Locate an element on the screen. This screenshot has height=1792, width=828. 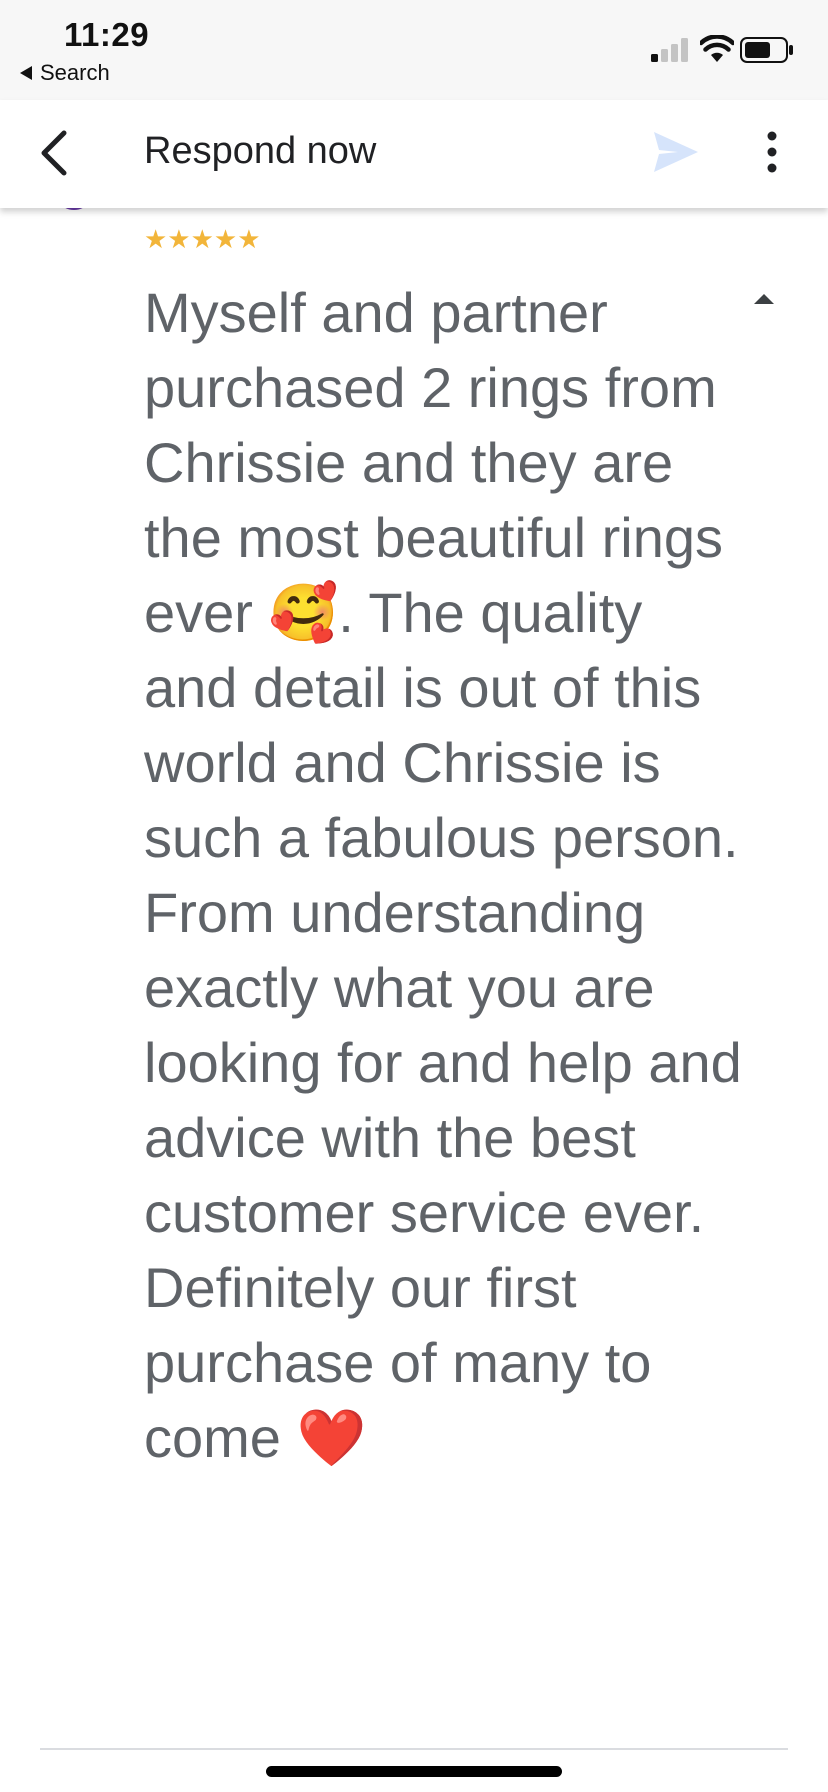
wifi-icon is located at coordinates (717, 48).